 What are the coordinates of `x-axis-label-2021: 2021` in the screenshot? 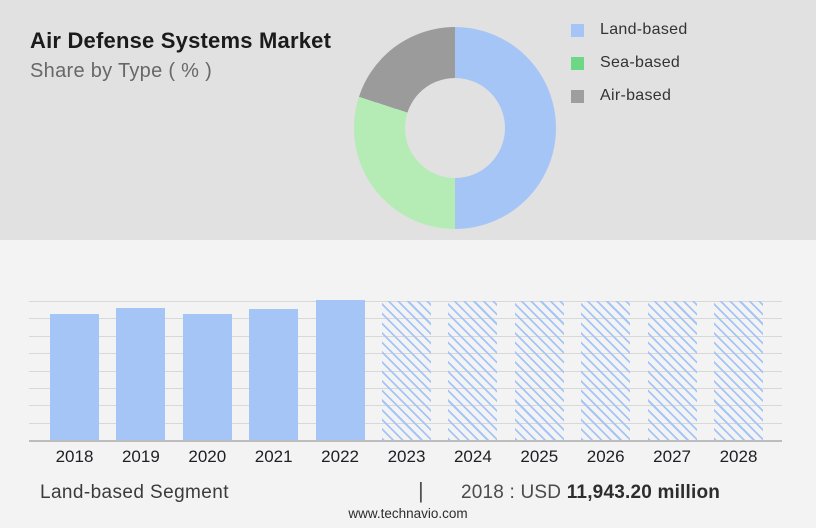 It's located at (273, 456).